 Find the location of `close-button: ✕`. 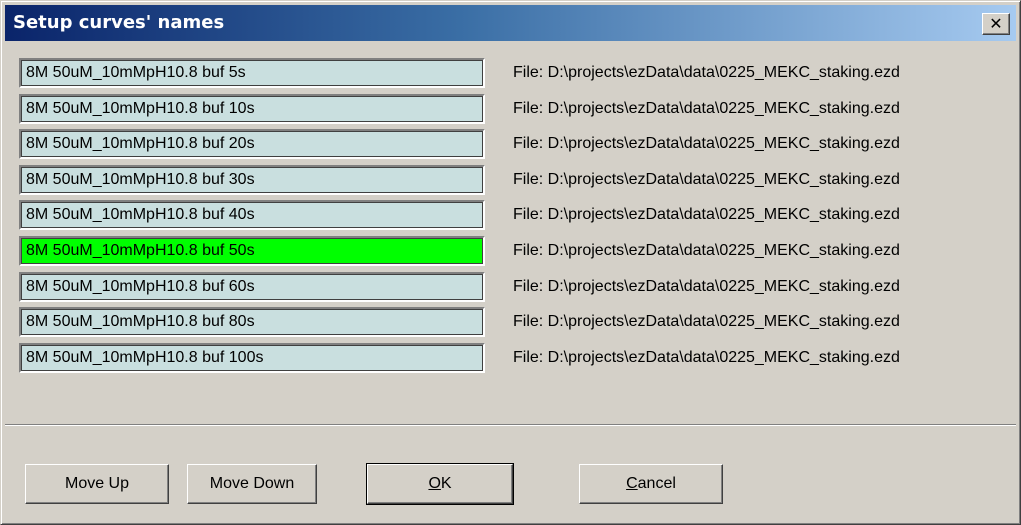

close-button: ✕ is located at coordinates (996, 24).